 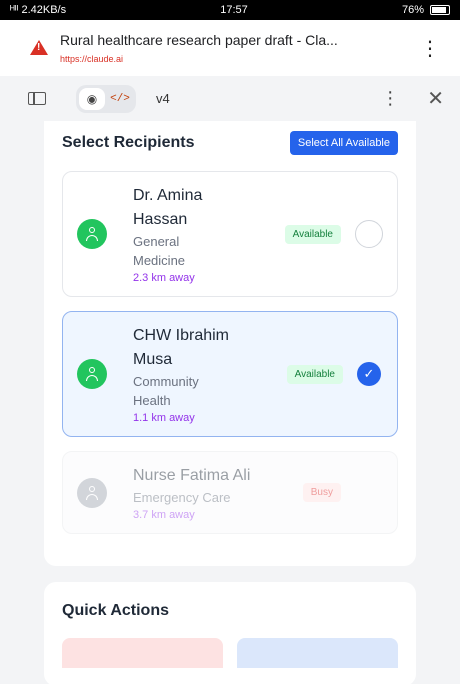 I want to click on recipient-specialty: General, so click(x=156, y=241).